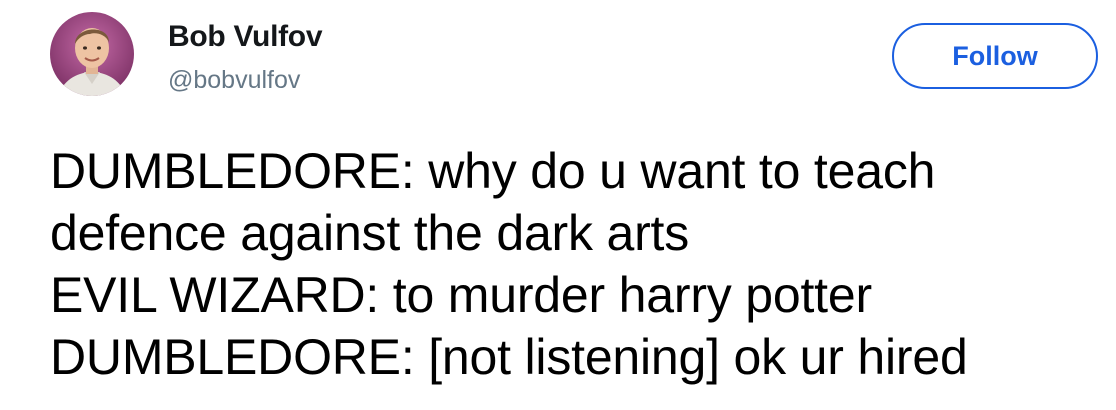 The height and width of the screenshot is (410, 1116). I want to click on follow-button: Follow, so click(995, 56).